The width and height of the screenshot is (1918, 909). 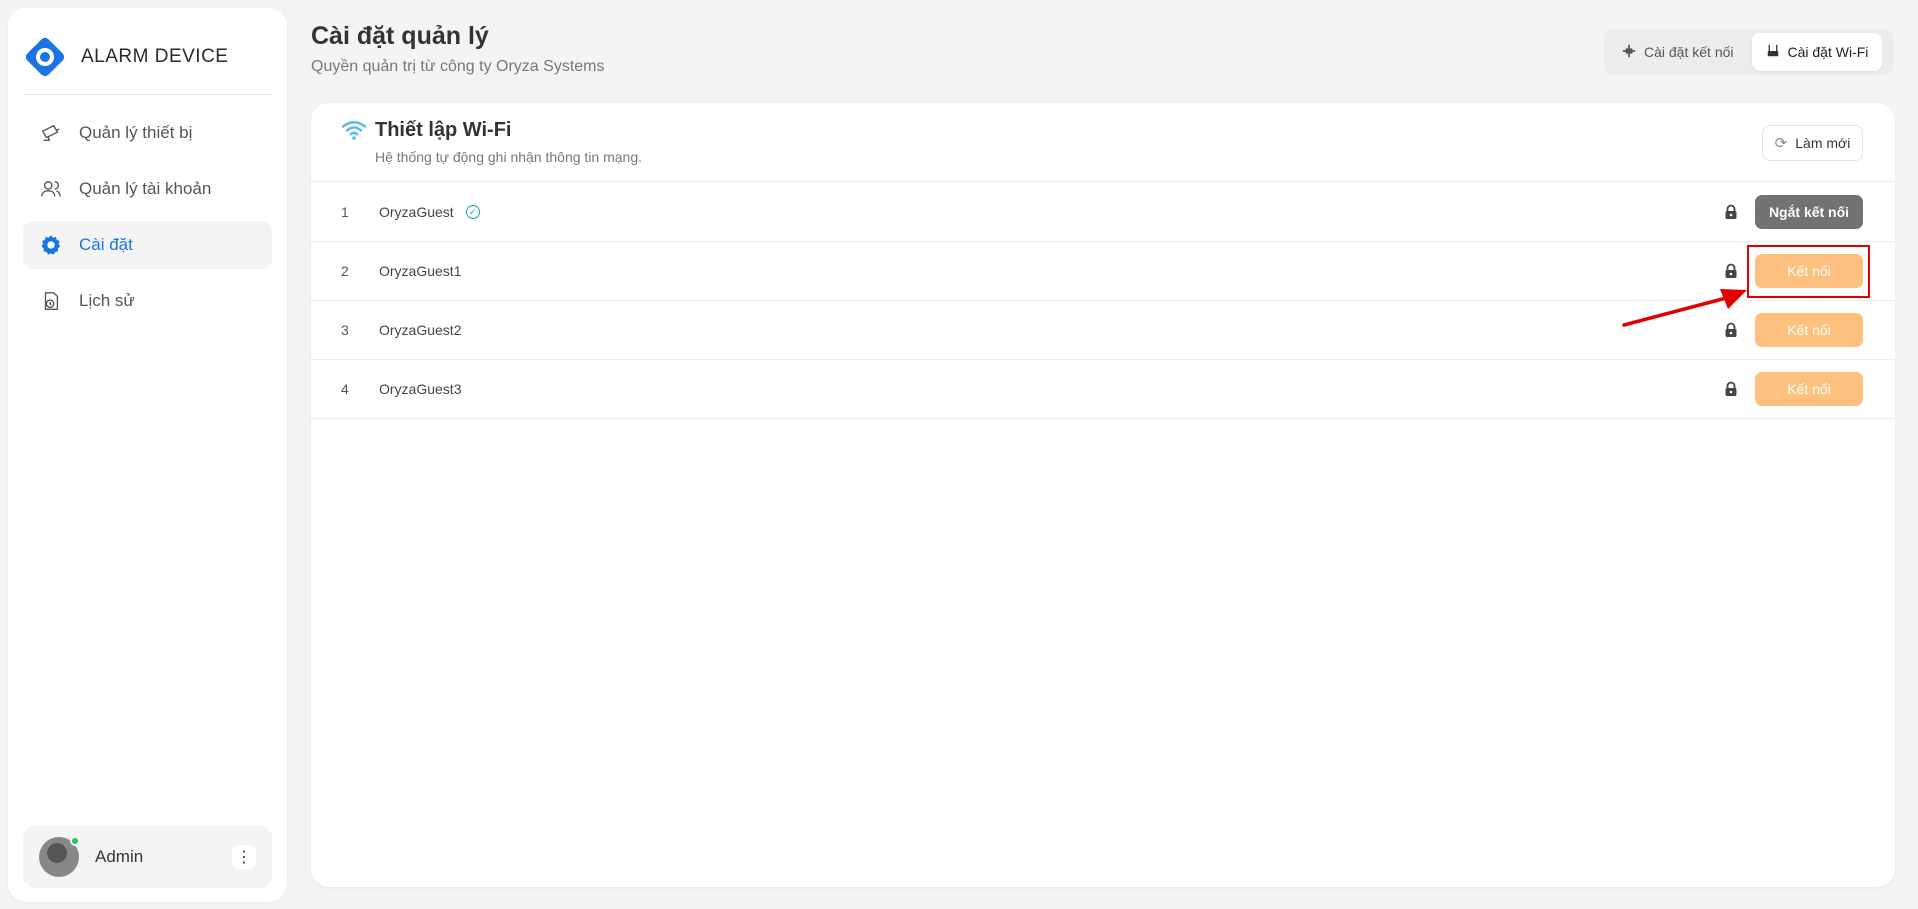 I want to click on sidebar-item-label: Quản lý thiết bị, so click(x=136, y=132).